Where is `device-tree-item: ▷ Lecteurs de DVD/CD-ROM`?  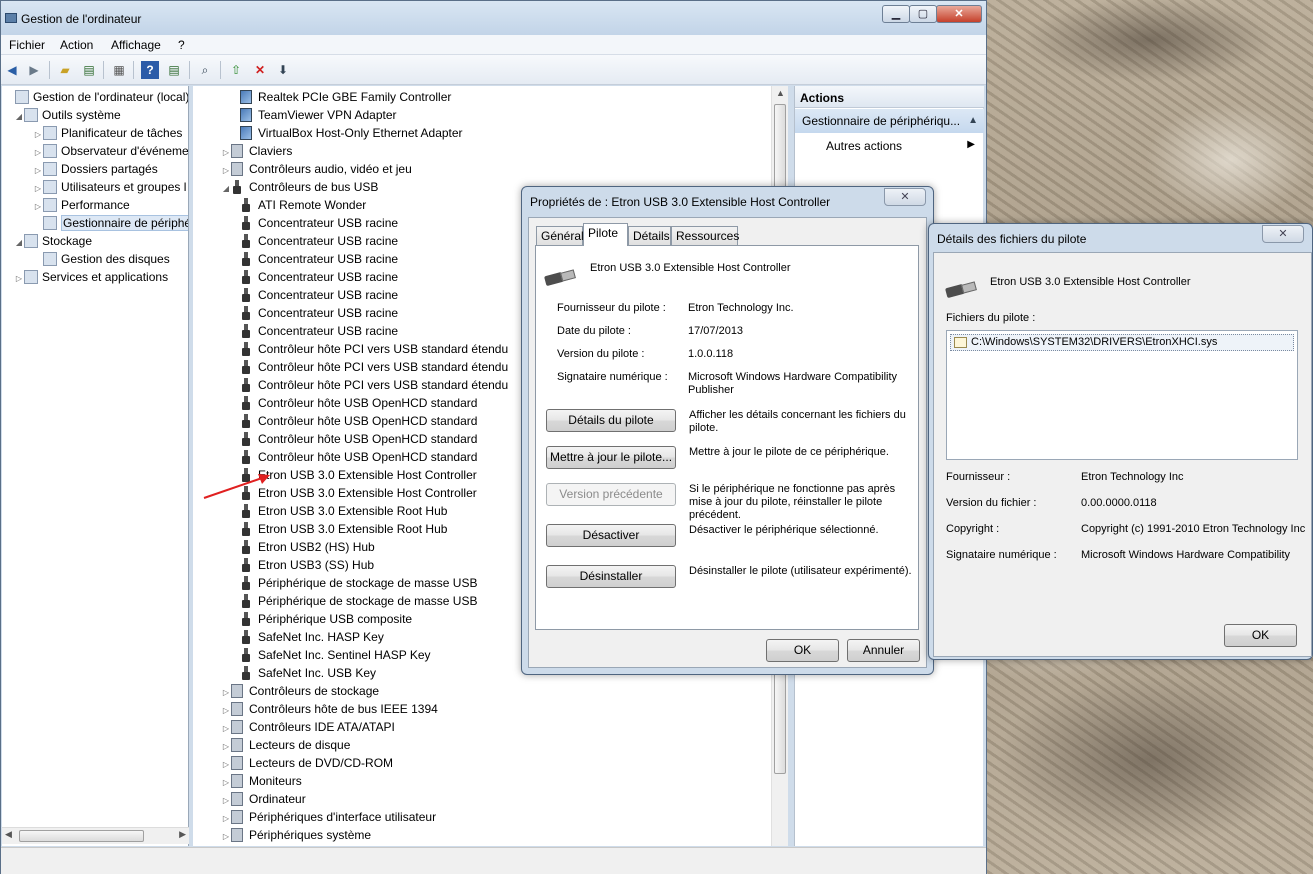
device-tree-item: ▷ Lecteurs de DVD/CD-ROM is located at coordinates (307, 763).